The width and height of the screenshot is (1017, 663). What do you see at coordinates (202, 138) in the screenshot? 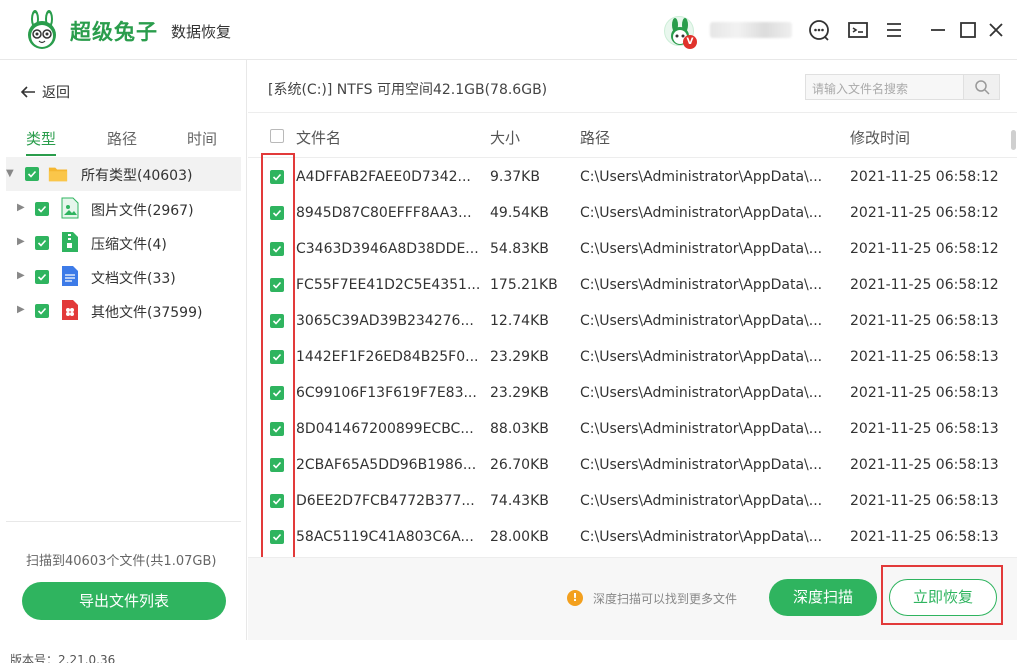
I see `tab-time: 时间` at bounding box center [202, 138].